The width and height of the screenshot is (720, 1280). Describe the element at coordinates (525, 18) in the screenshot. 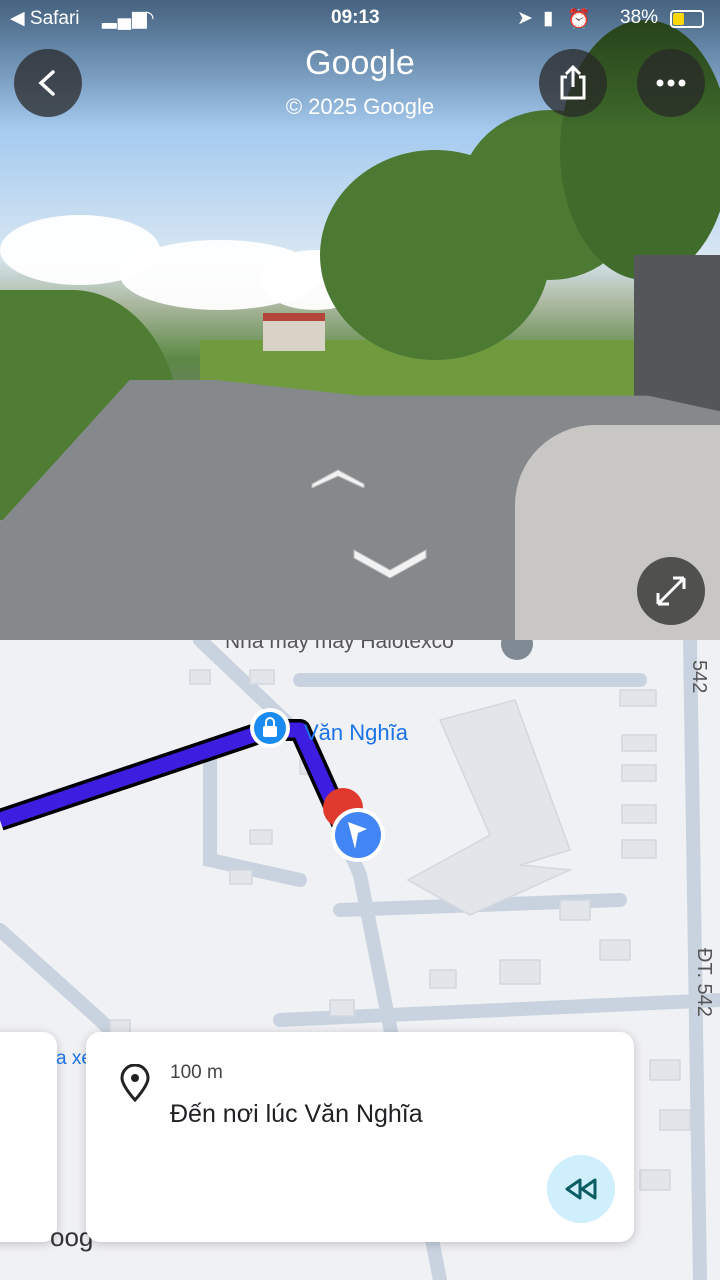

I see `location-services-icon: ➤` at that location.